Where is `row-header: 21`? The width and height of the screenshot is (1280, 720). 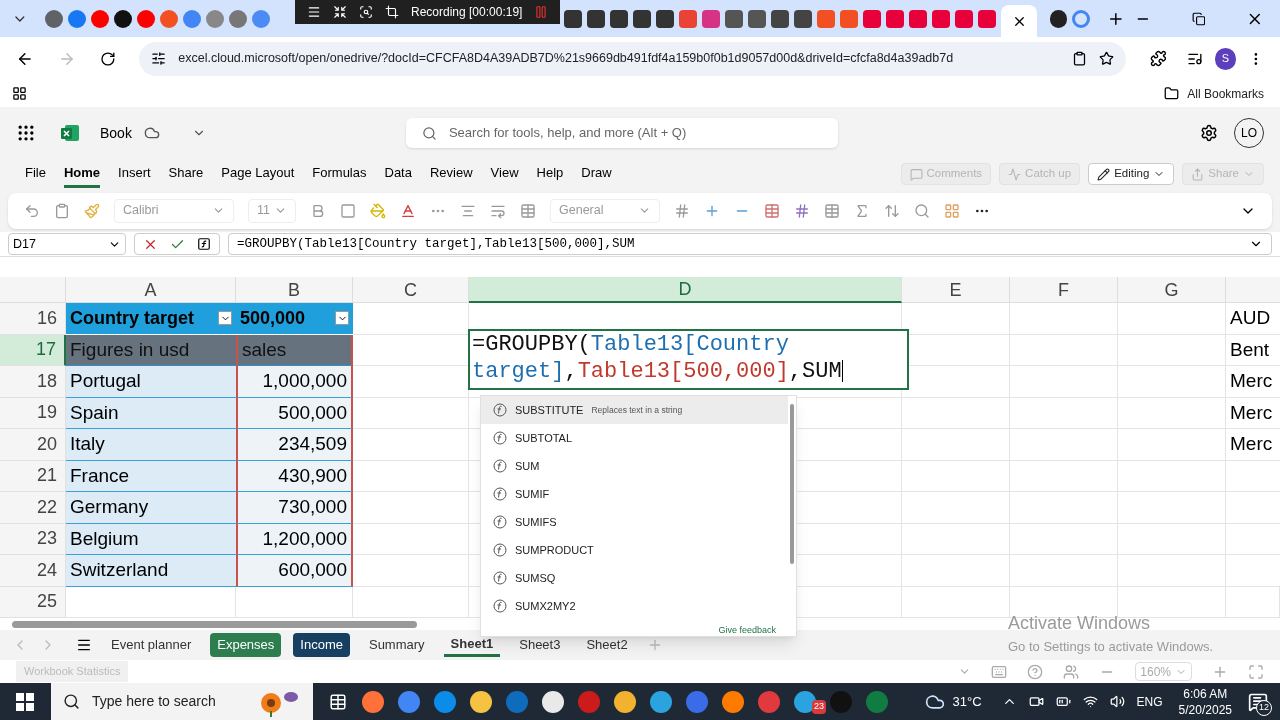
row-header: 21 is located at coordinates (33, 476).